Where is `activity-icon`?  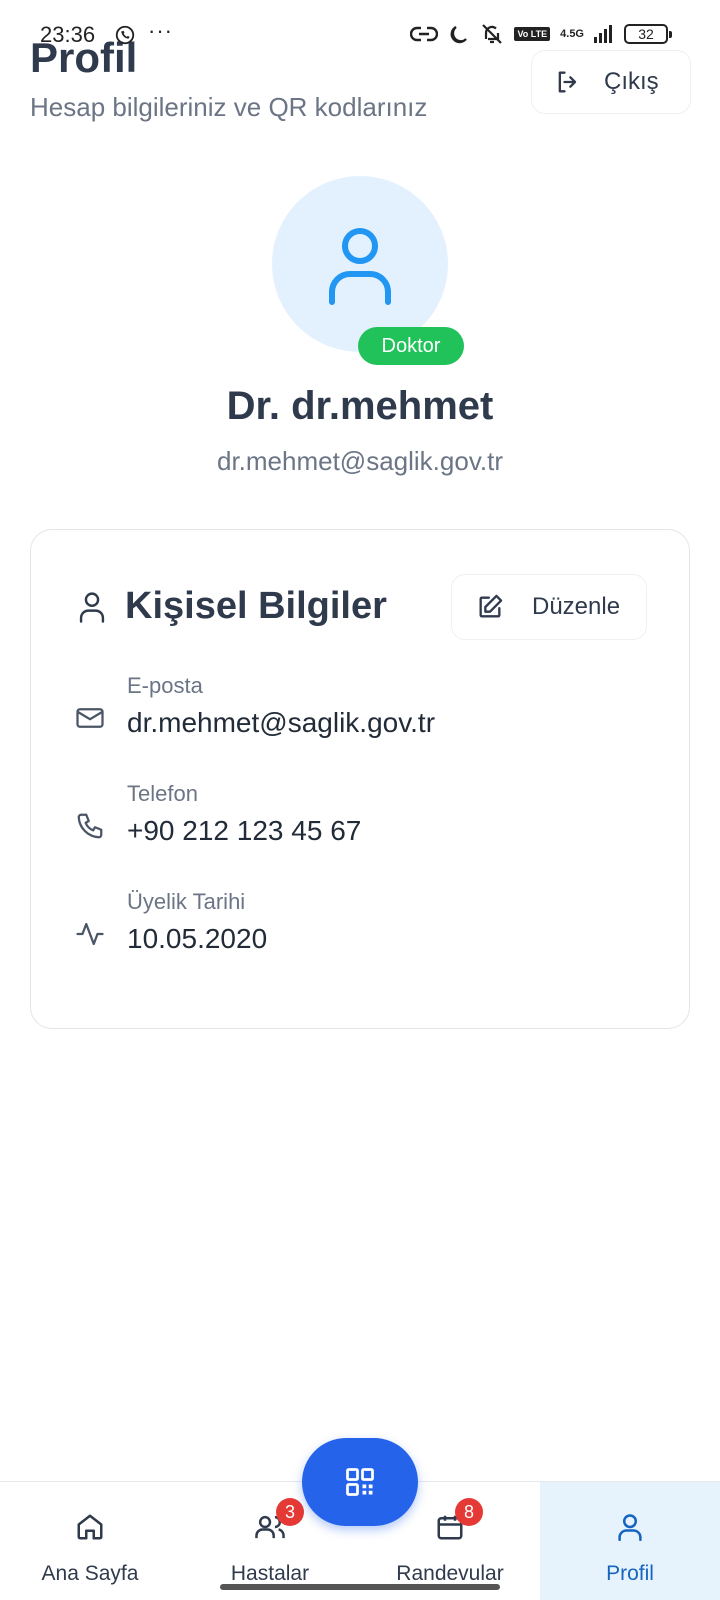
activity-icon is located at coordinates (90, 934).